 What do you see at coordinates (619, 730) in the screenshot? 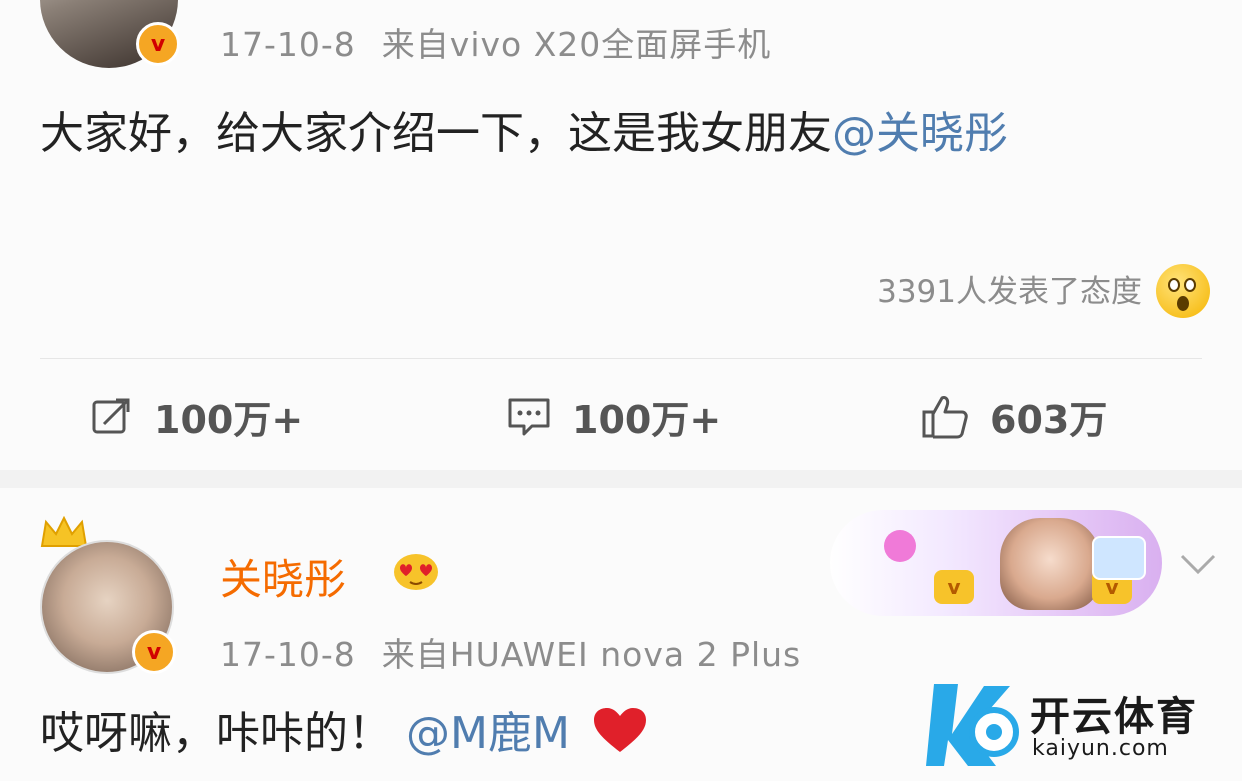
I see `heart-icon` at bounding box center [619, 730].